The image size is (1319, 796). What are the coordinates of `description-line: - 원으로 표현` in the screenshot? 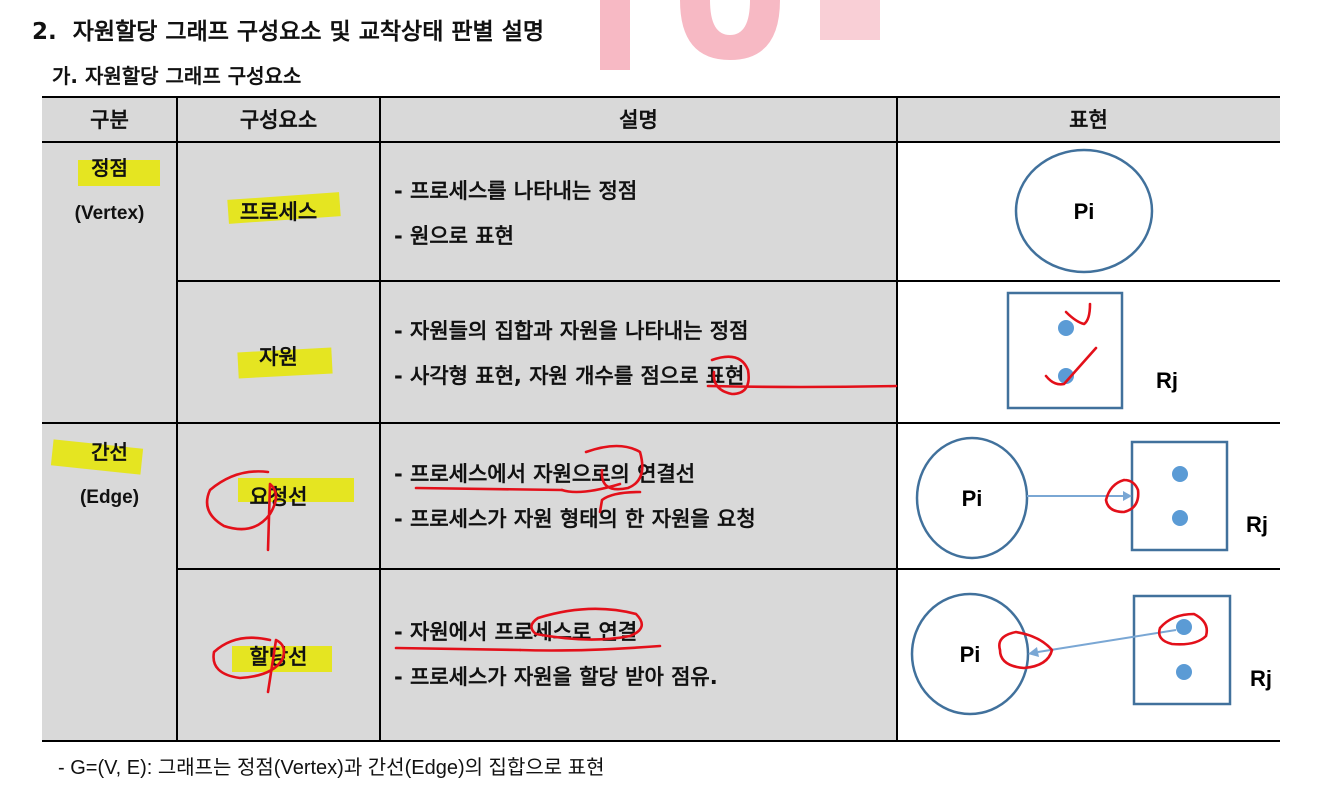 It's located at (454, 236).